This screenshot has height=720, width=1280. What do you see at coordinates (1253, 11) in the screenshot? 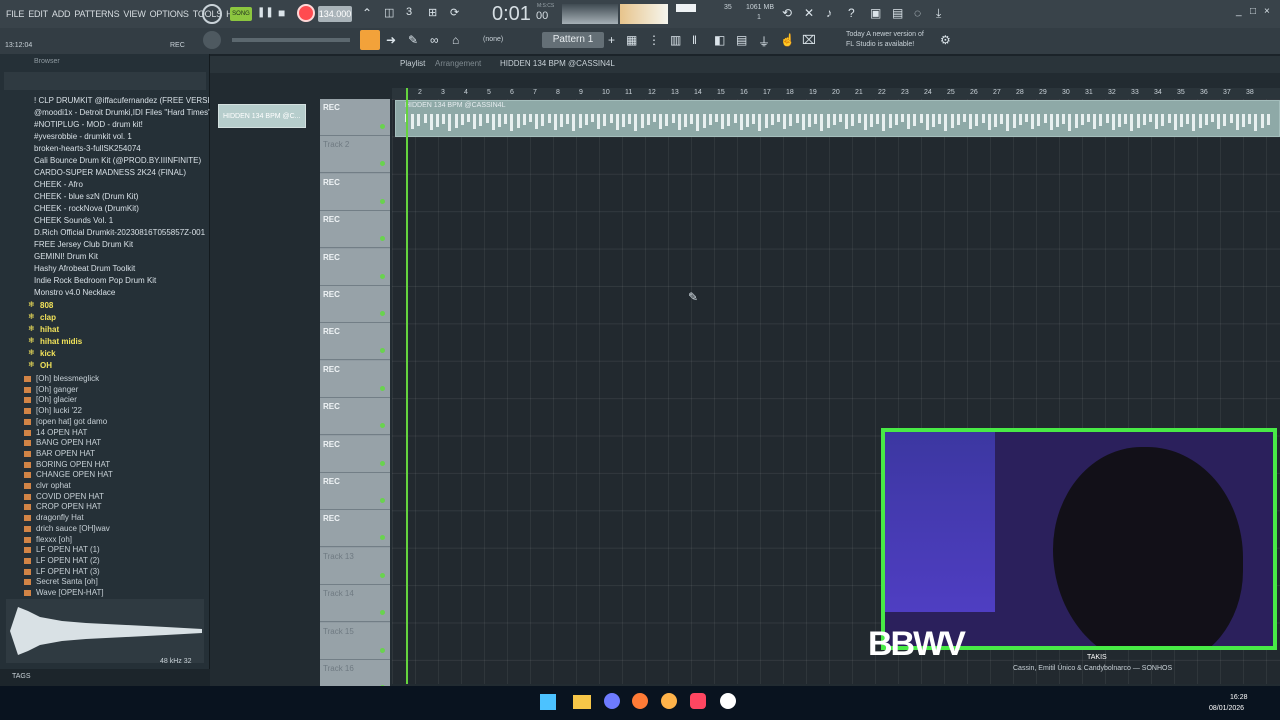
I see `maximize-icon: □` at bounding box center [1253, 11].